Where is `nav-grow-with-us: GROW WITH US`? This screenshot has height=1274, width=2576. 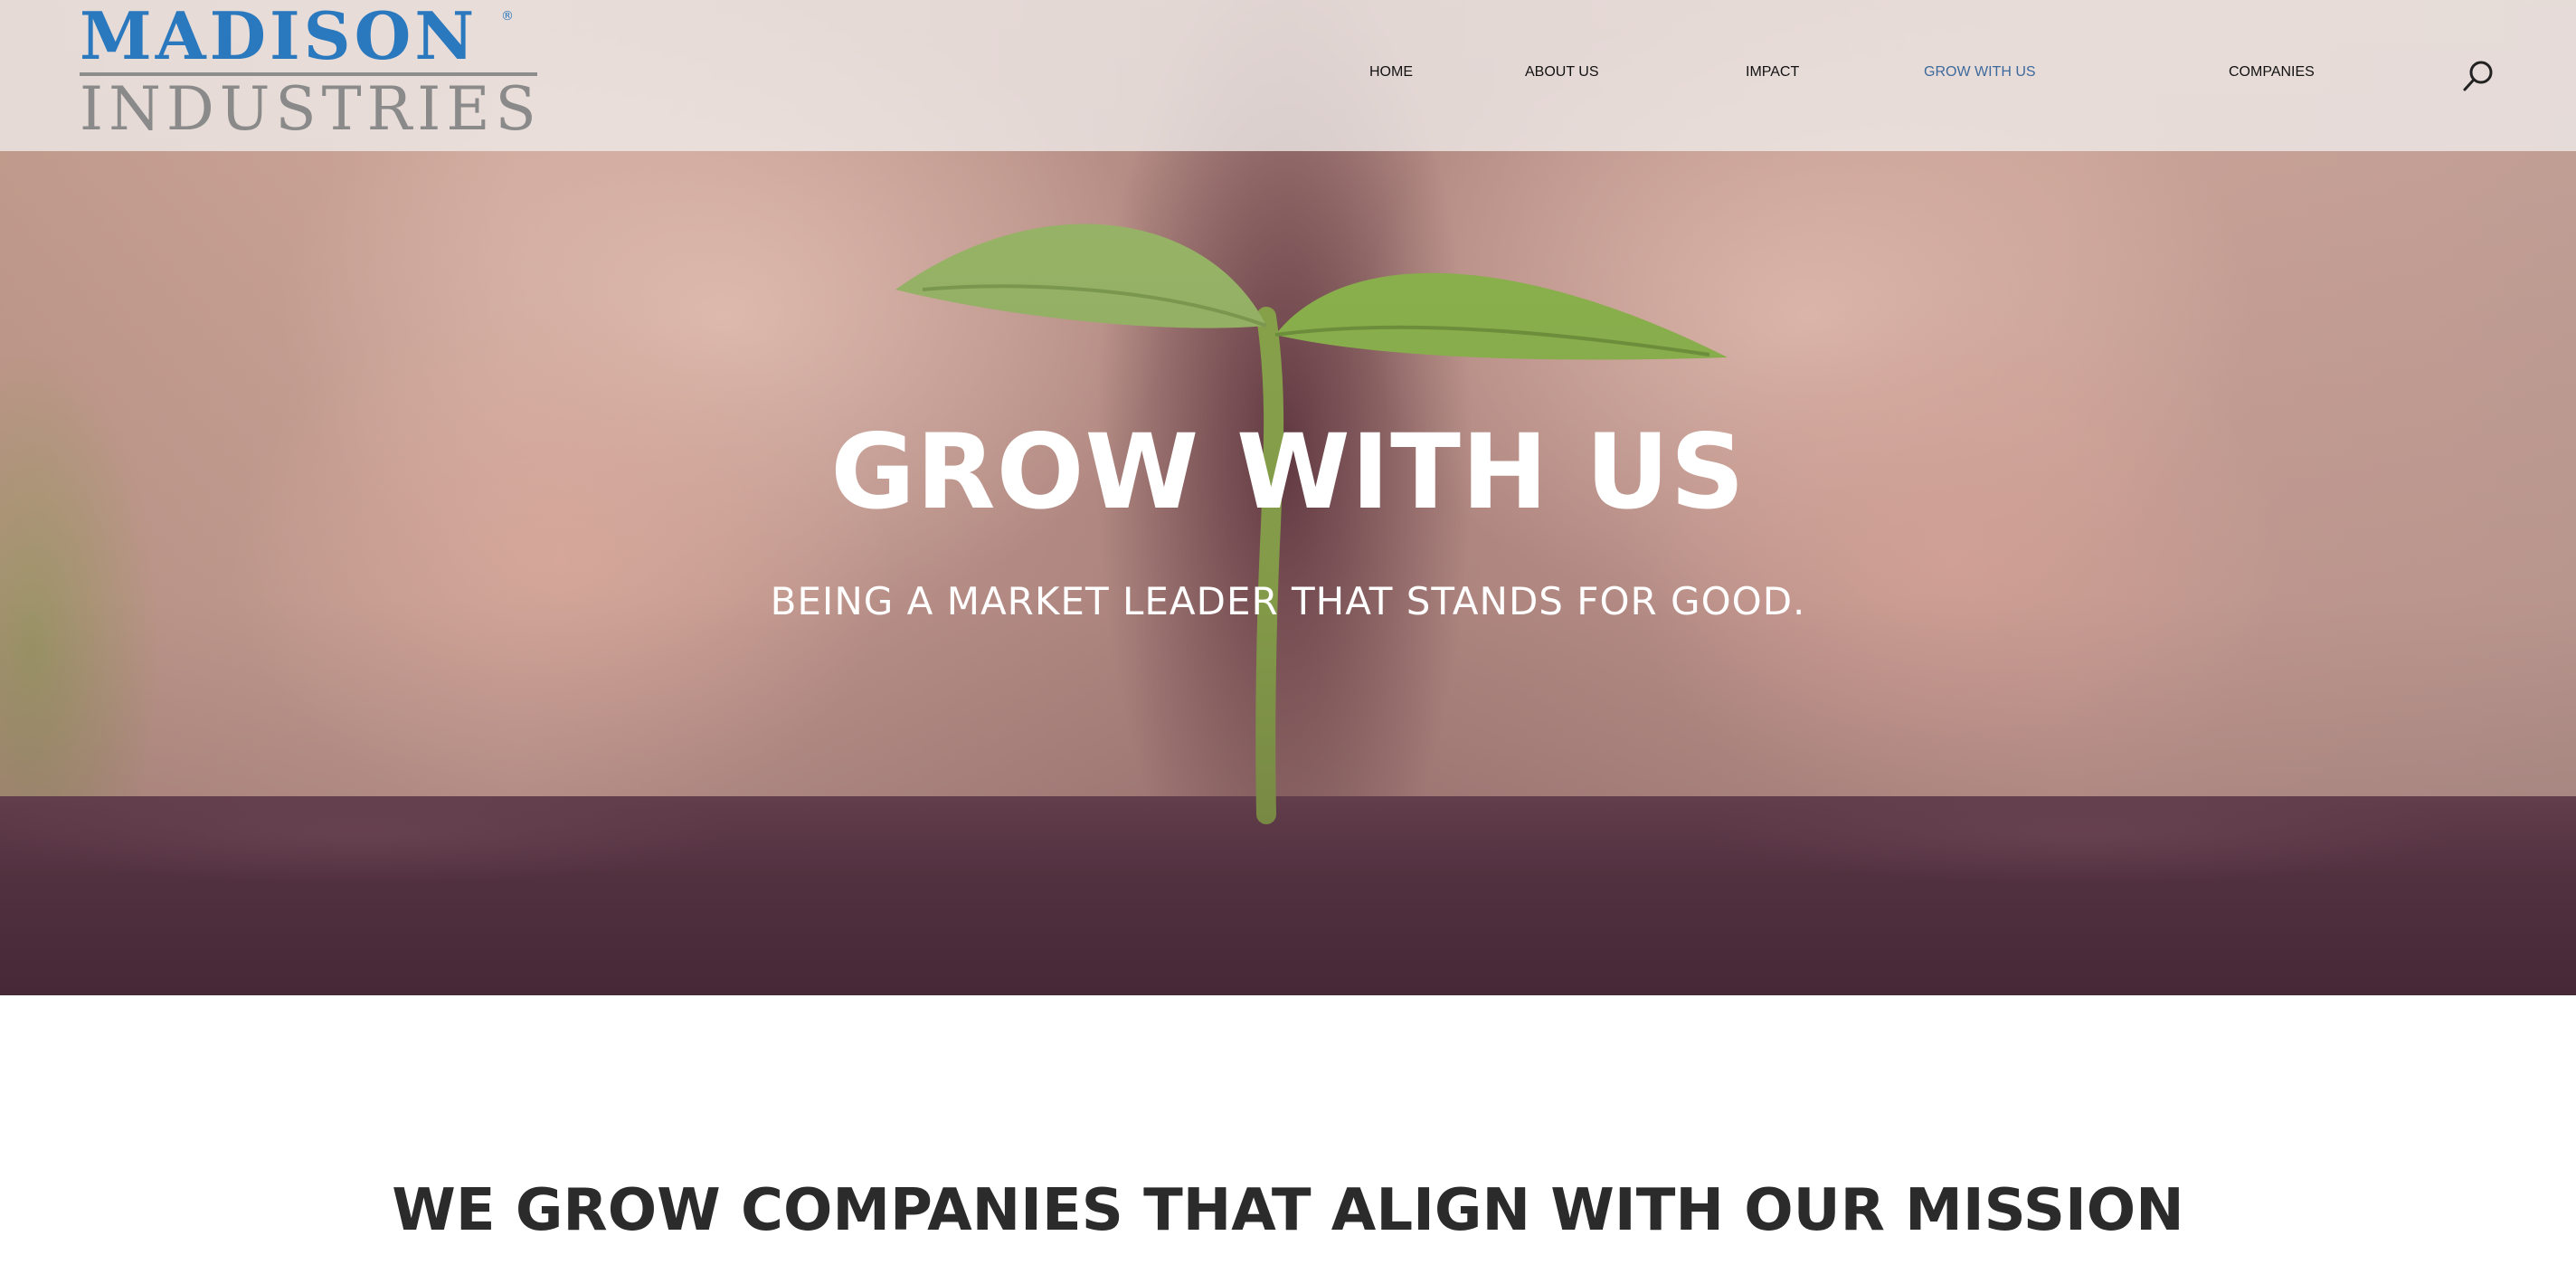
nav-grow-with-us: GROW WITH US is located at coordinates (1980, 72).